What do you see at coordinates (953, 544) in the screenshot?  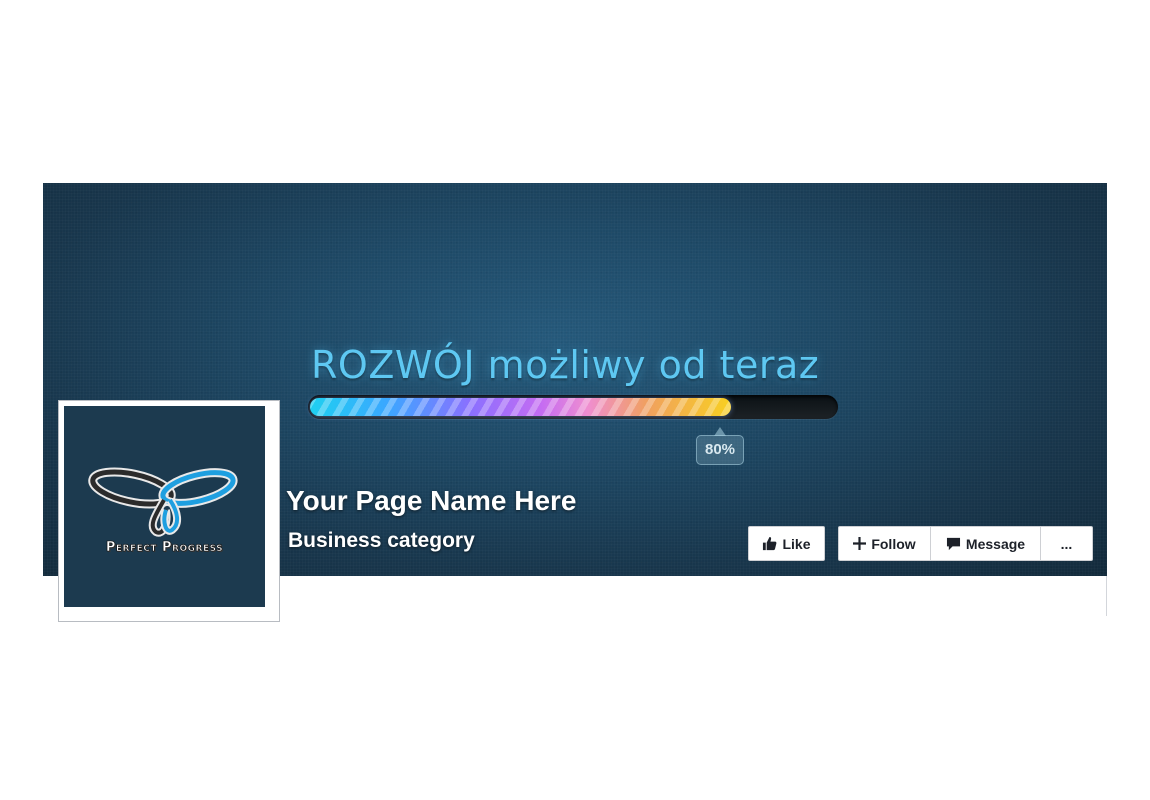 I see `speech-bubble-icon` at bounding box center [953, 544].